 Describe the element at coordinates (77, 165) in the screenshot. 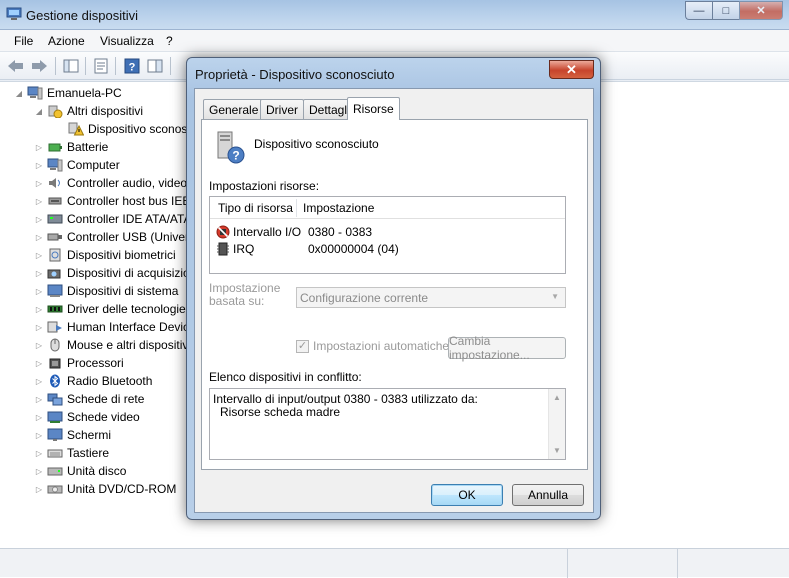

I see `tree-item: ▷ Computer` at that location.